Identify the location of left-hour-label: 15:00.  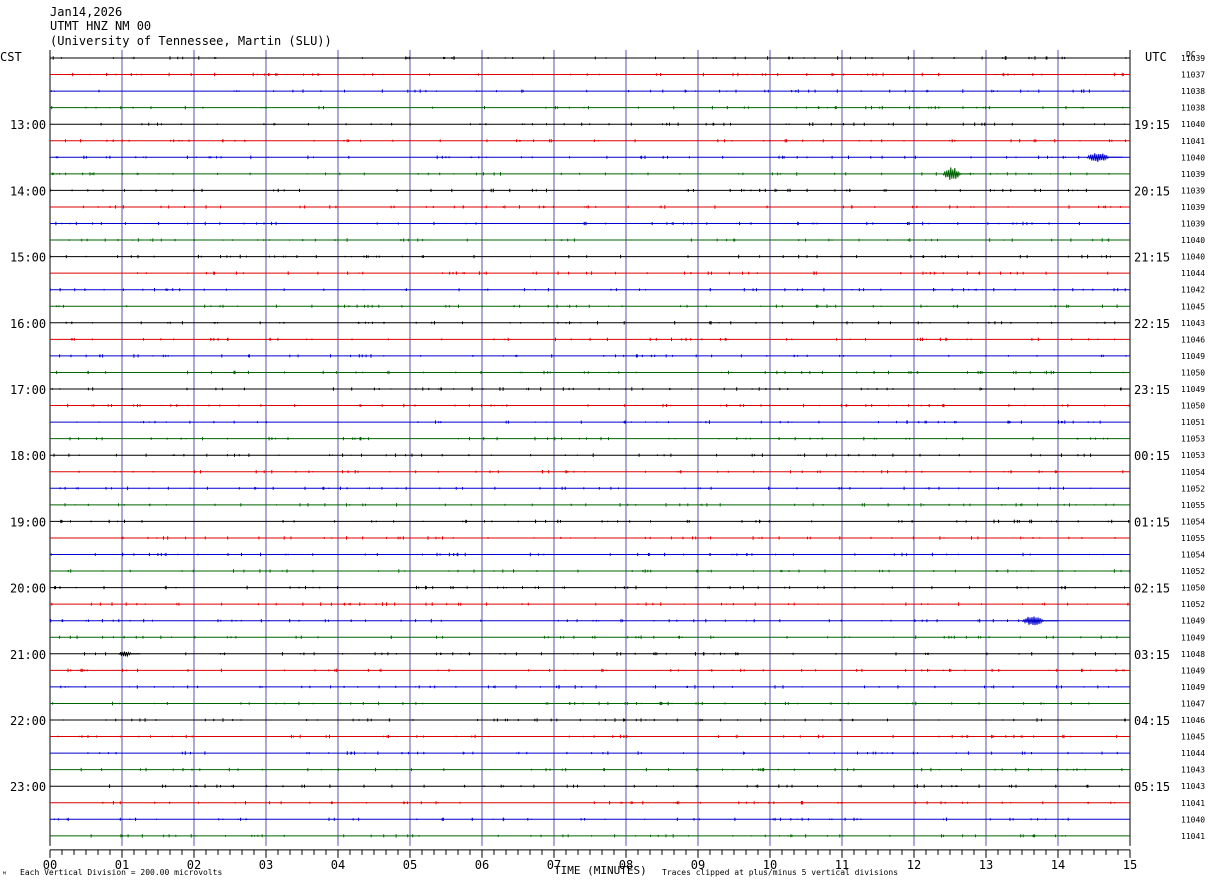
(28, 258).